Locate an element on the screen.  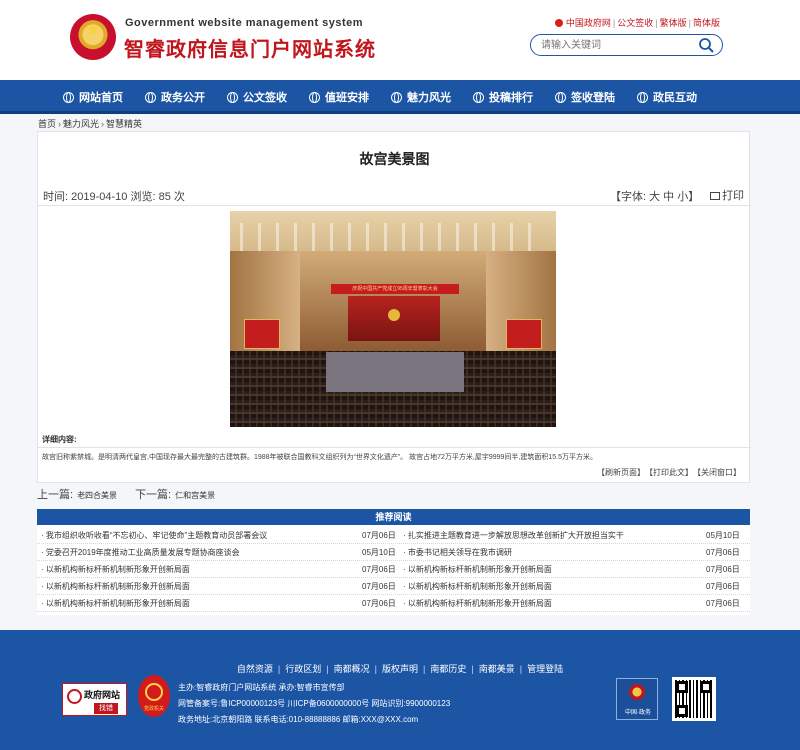
party-gov-icon is located at coordinates (154, 692).